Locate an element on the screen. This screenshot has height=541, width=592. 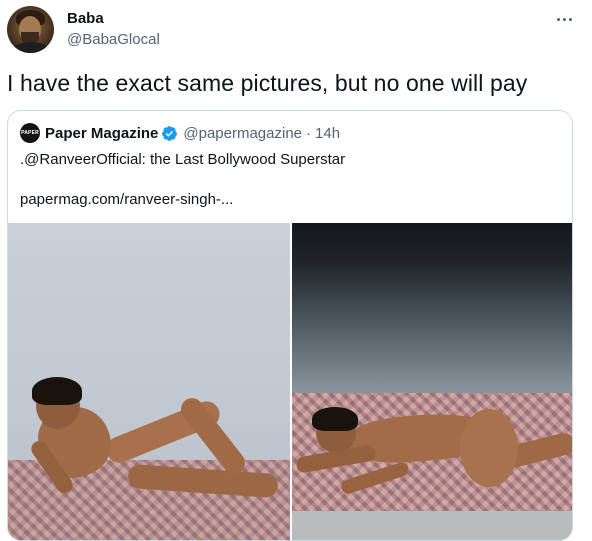
more-horizontal-icon is located at coordinates (558, 19).